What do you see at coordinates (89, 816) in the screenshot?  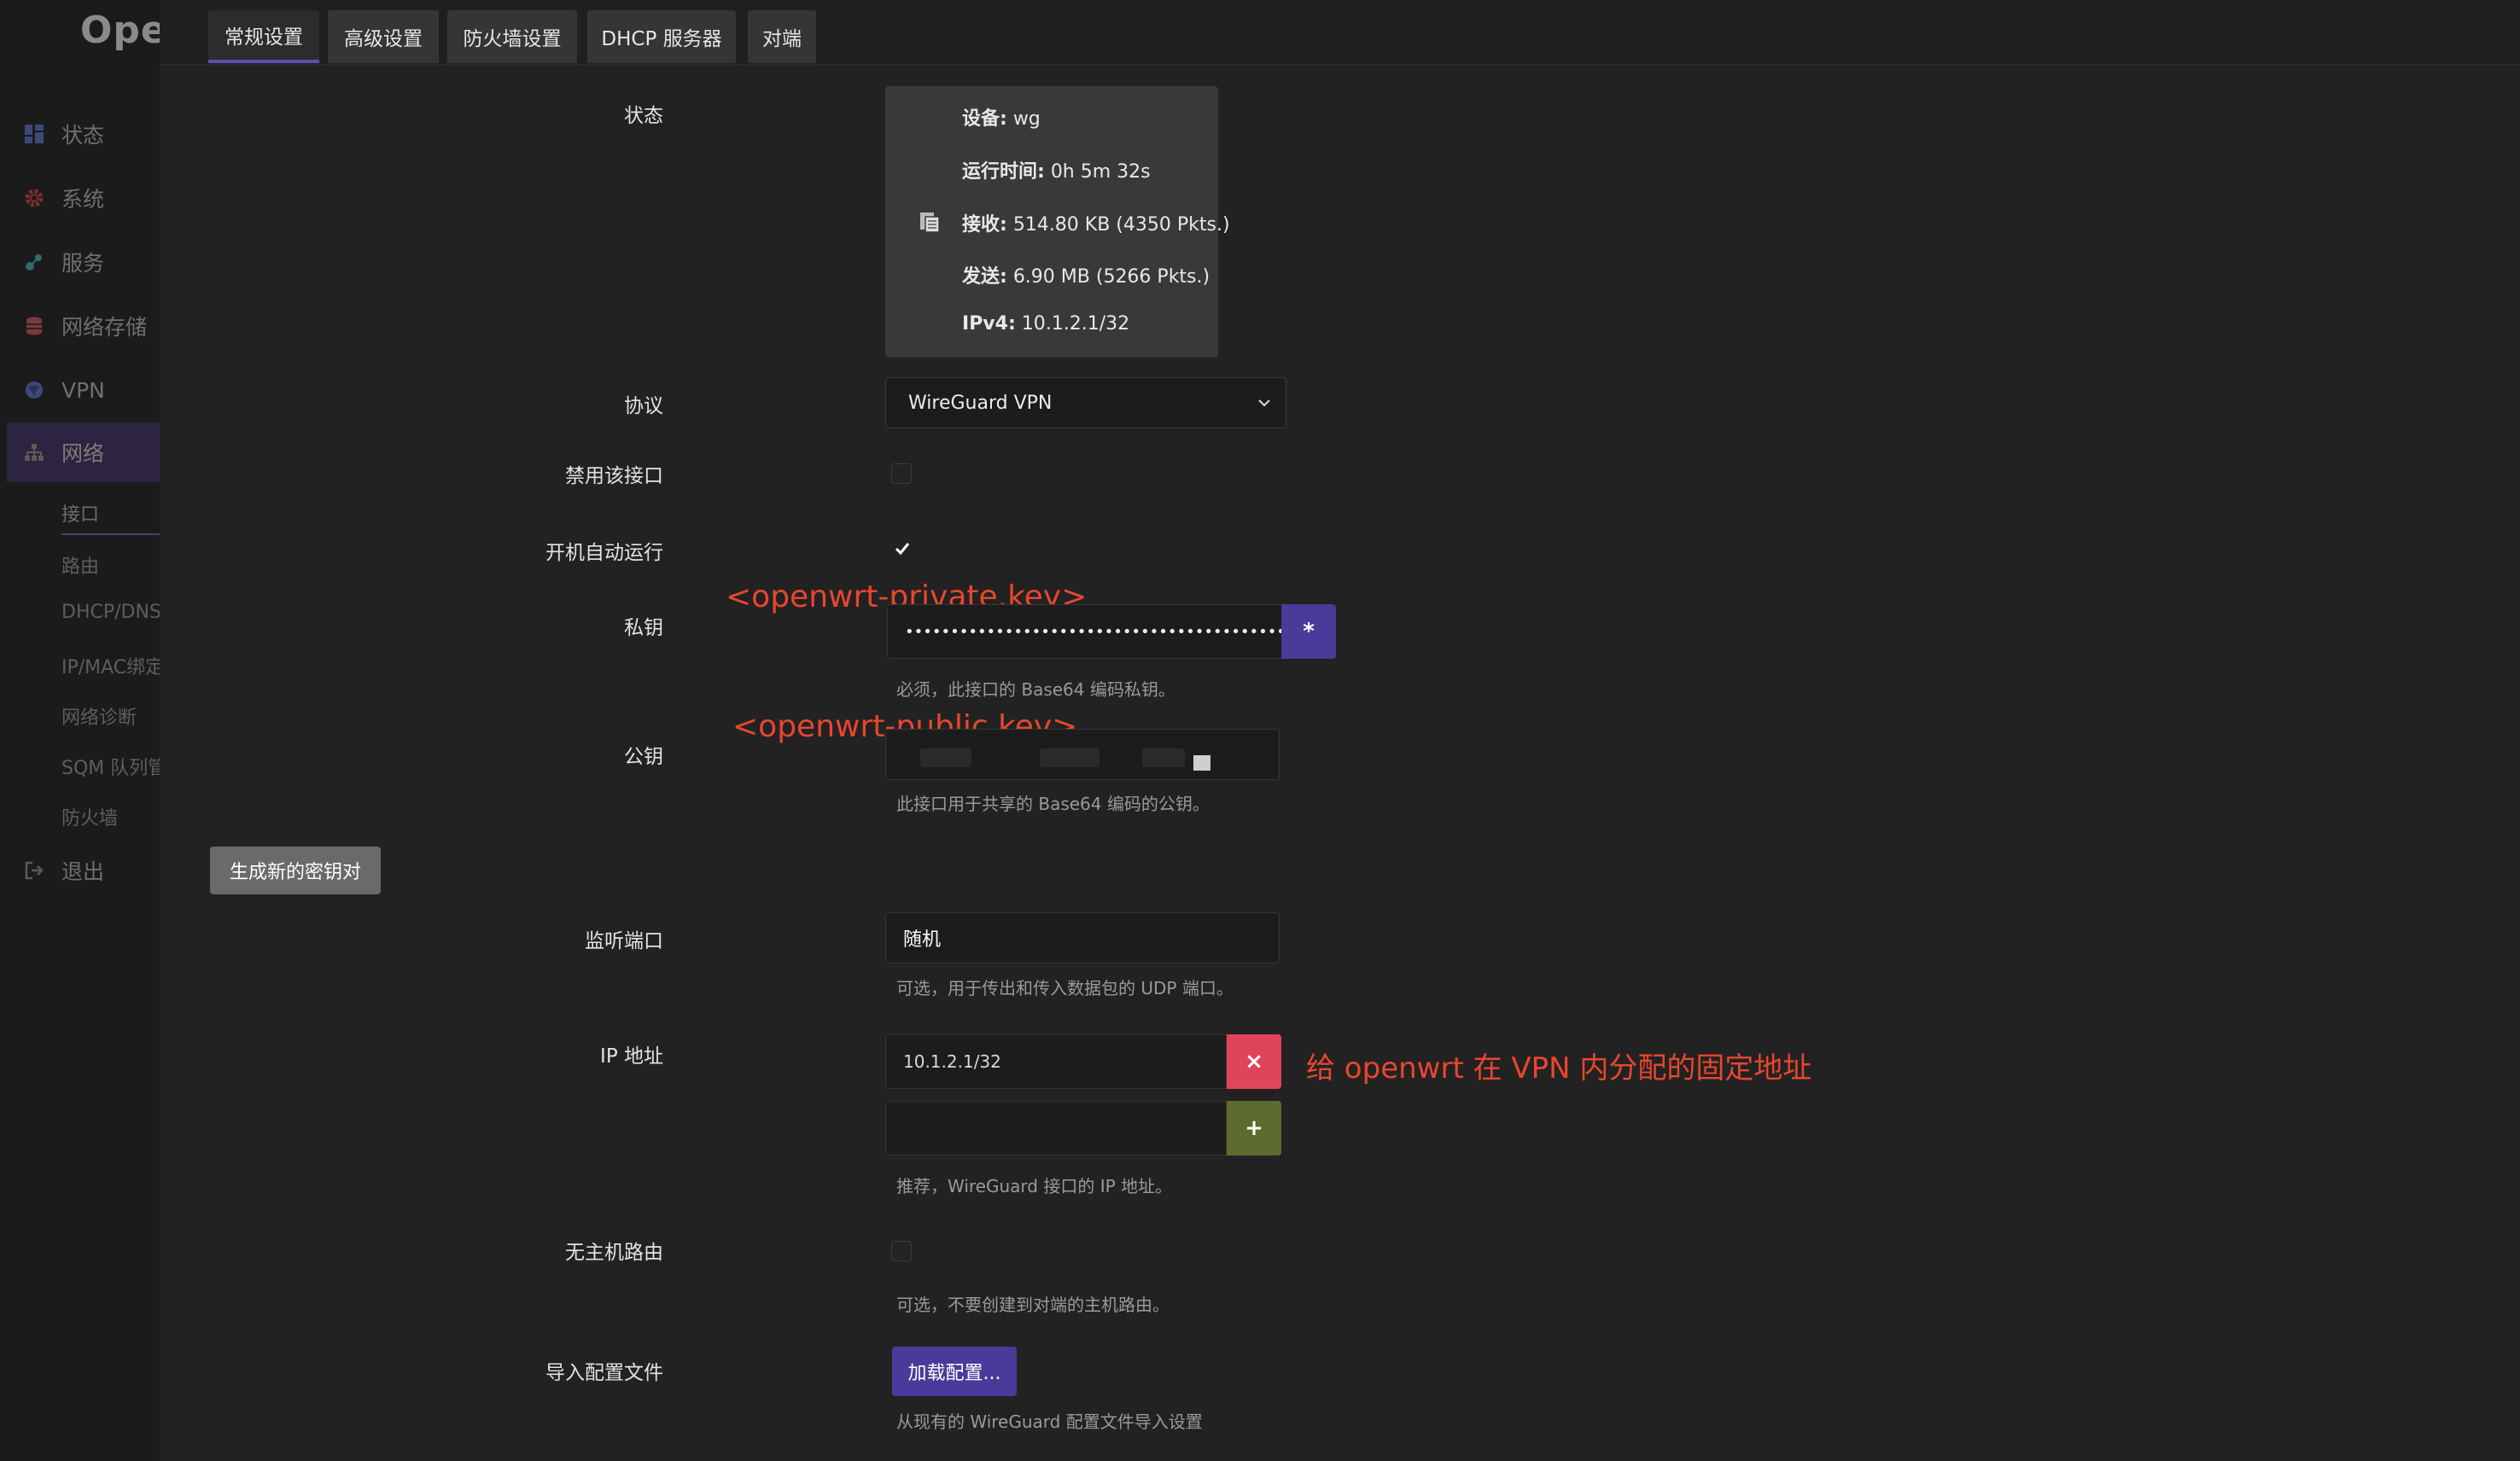 I see `sidebar-subitem-firewall: 防火墙` at bounding box center [89, 816].